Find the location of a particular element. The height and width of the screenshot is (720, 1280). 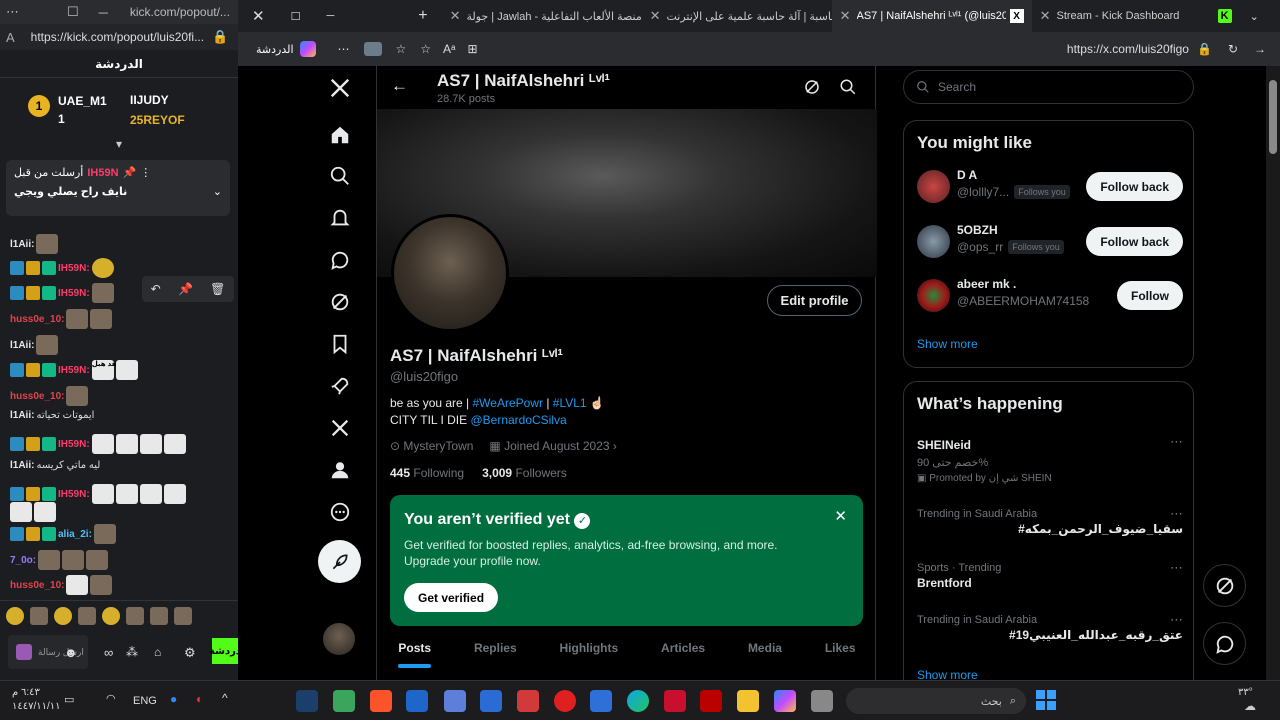

hashtag-link: #LVL1 is located at coordinates (570, 403).